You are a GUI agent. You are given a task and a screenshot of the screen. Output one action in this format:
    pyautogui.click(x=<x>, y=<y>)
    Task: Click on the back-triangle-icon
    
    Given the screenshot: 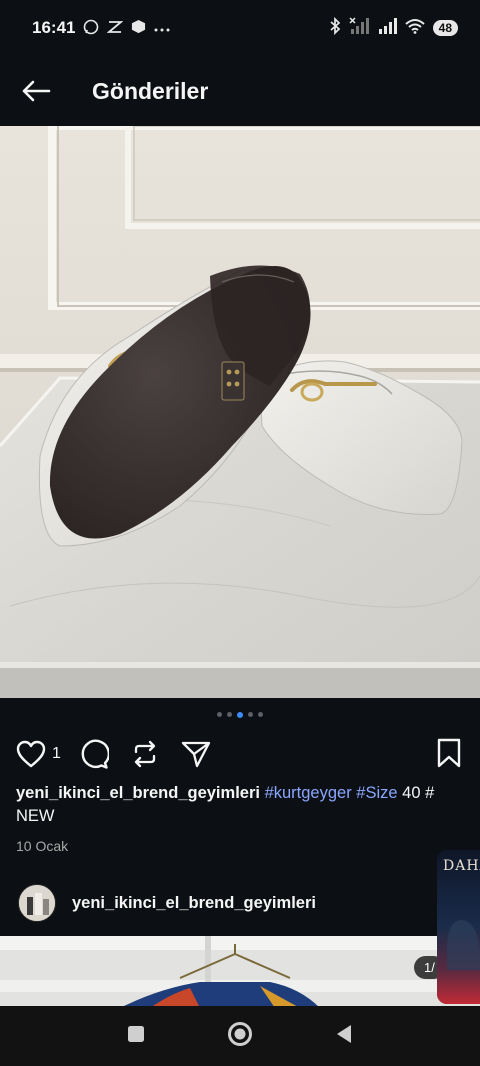 What is the action you would take?
    pyautogui.click(x=344, y=1033)
    